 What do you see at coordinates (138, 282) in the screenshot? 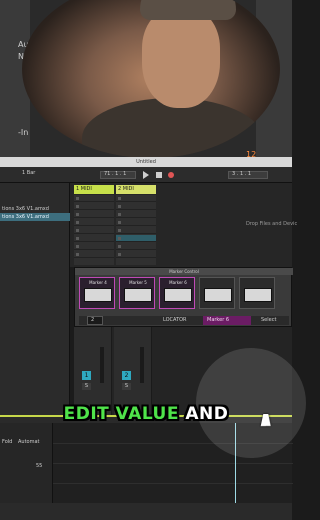
I see `marker-pad-label: Marker 5` at bounding box center [138, 282].